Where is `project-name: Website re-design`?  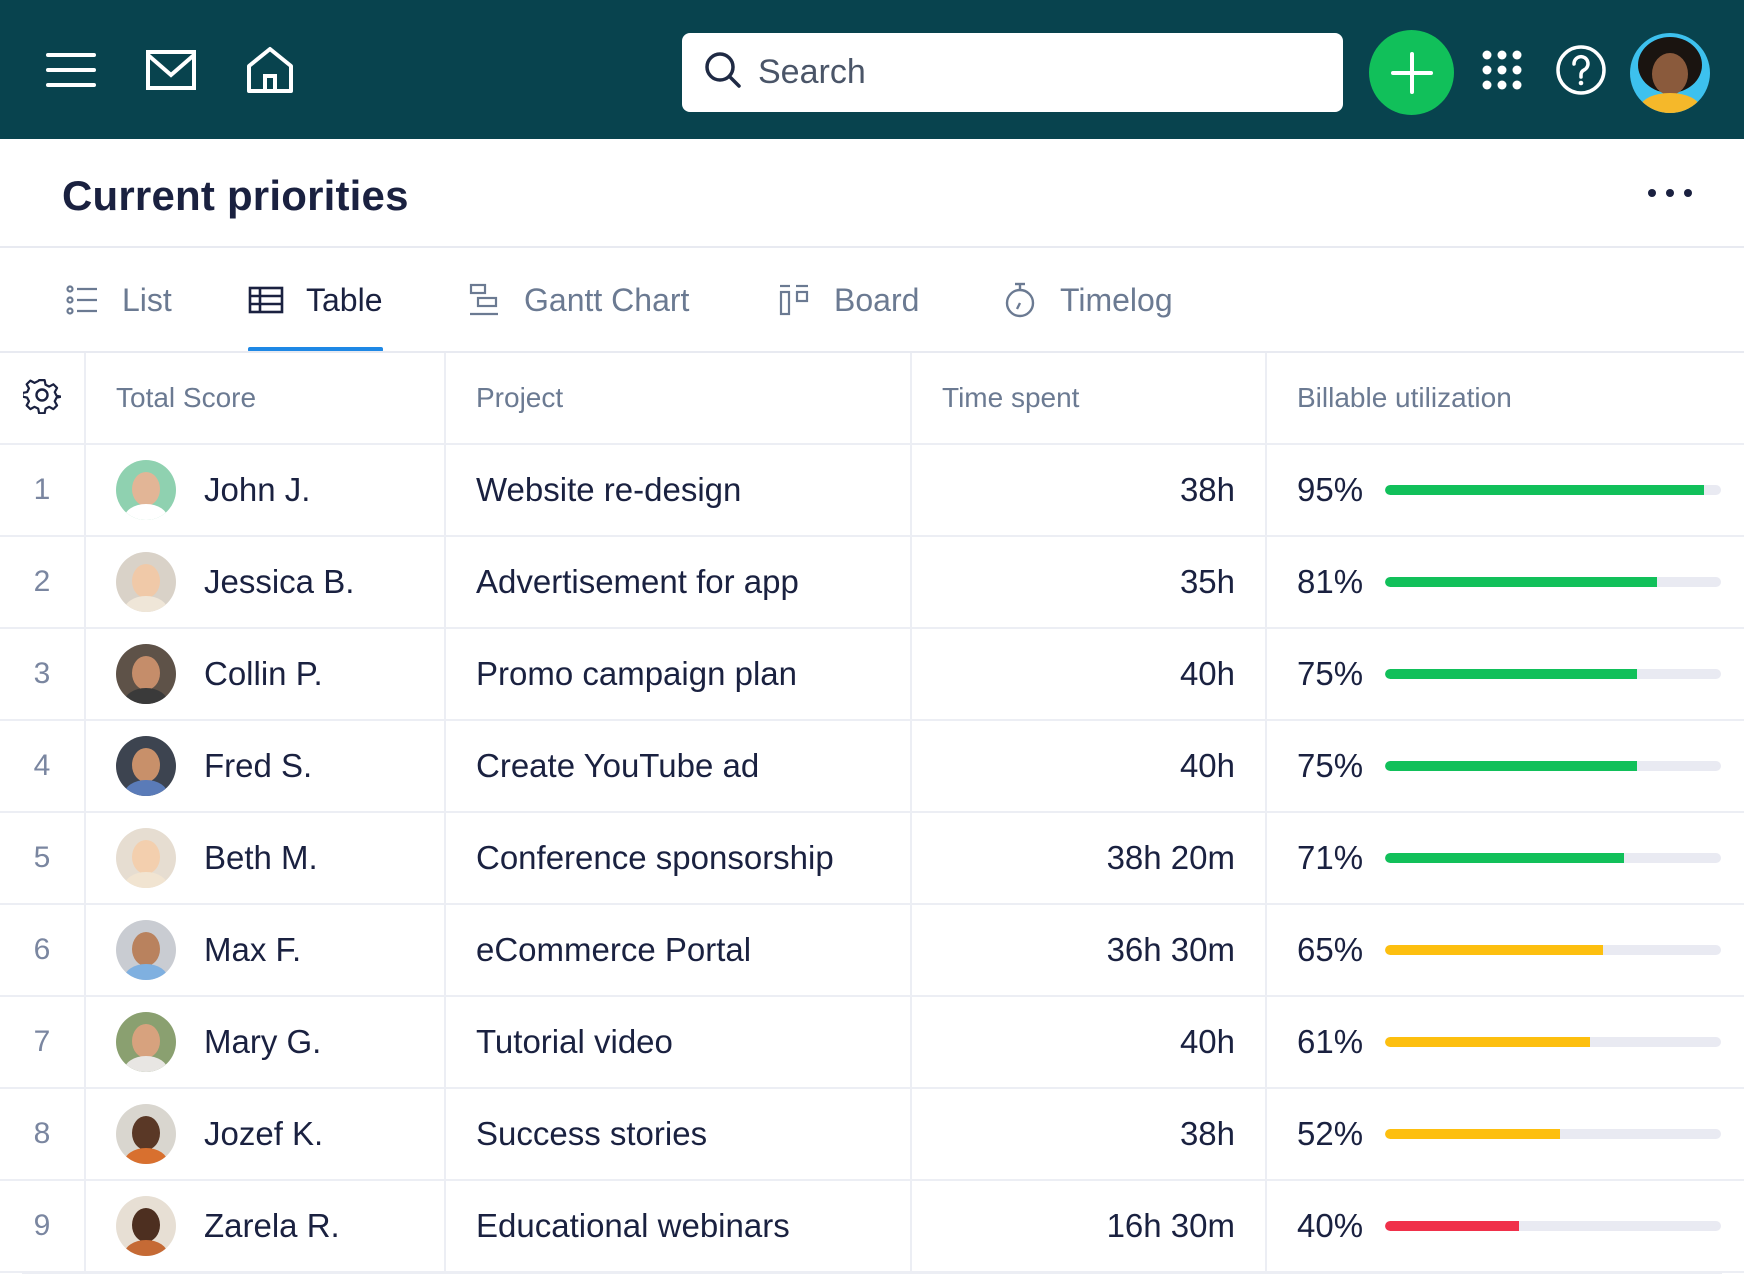 project-name: Website re-design is located at coordinates (609, 489).